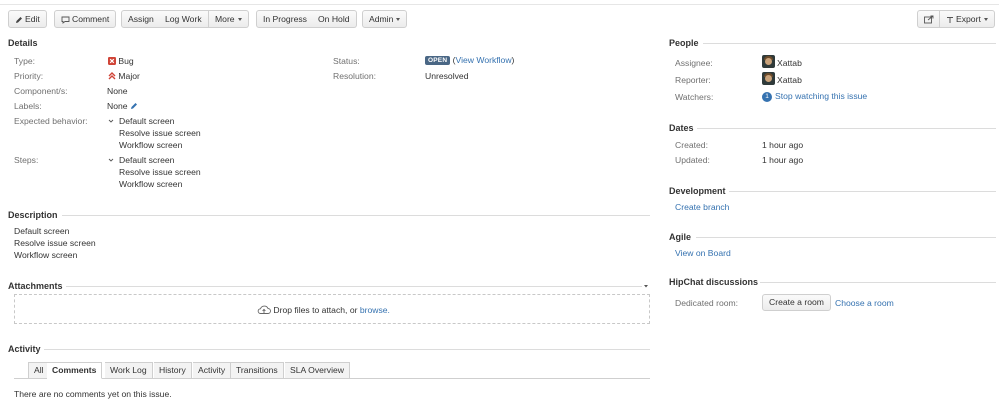 The width and height of the screenshot is (999, 409). What do you see at coordinates (447, 76) in the screenshot?
I see `resolution-value: Unresolved` at bounding box center [447, 76].